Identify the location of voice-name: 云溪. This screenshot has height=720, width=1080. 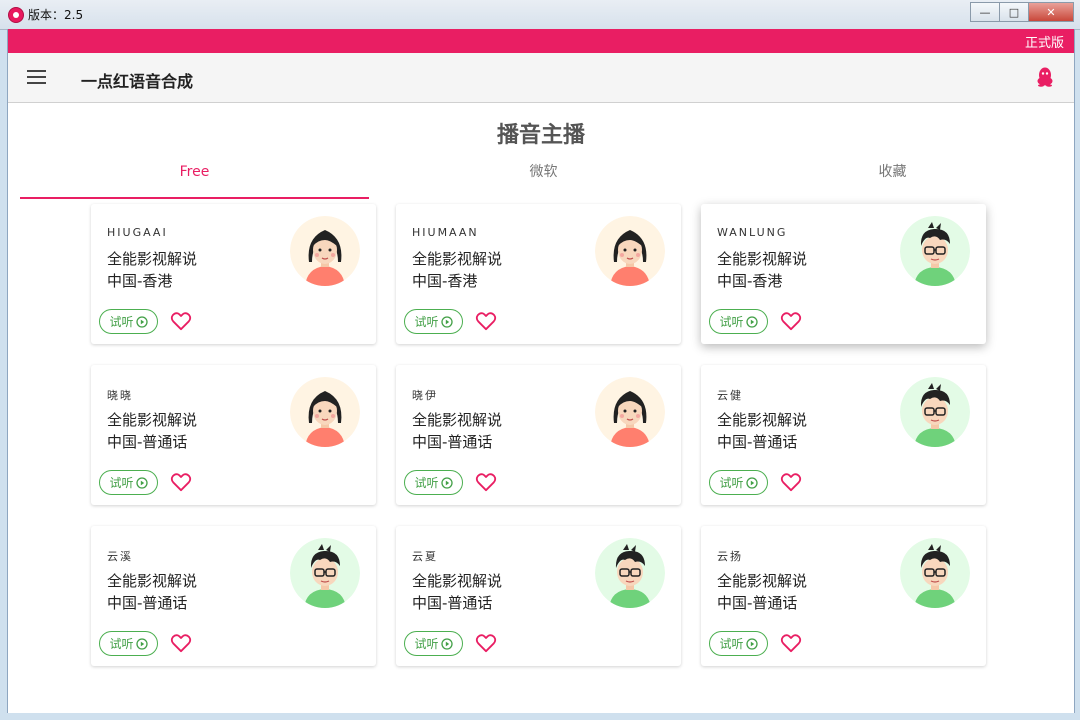
(120, 556).